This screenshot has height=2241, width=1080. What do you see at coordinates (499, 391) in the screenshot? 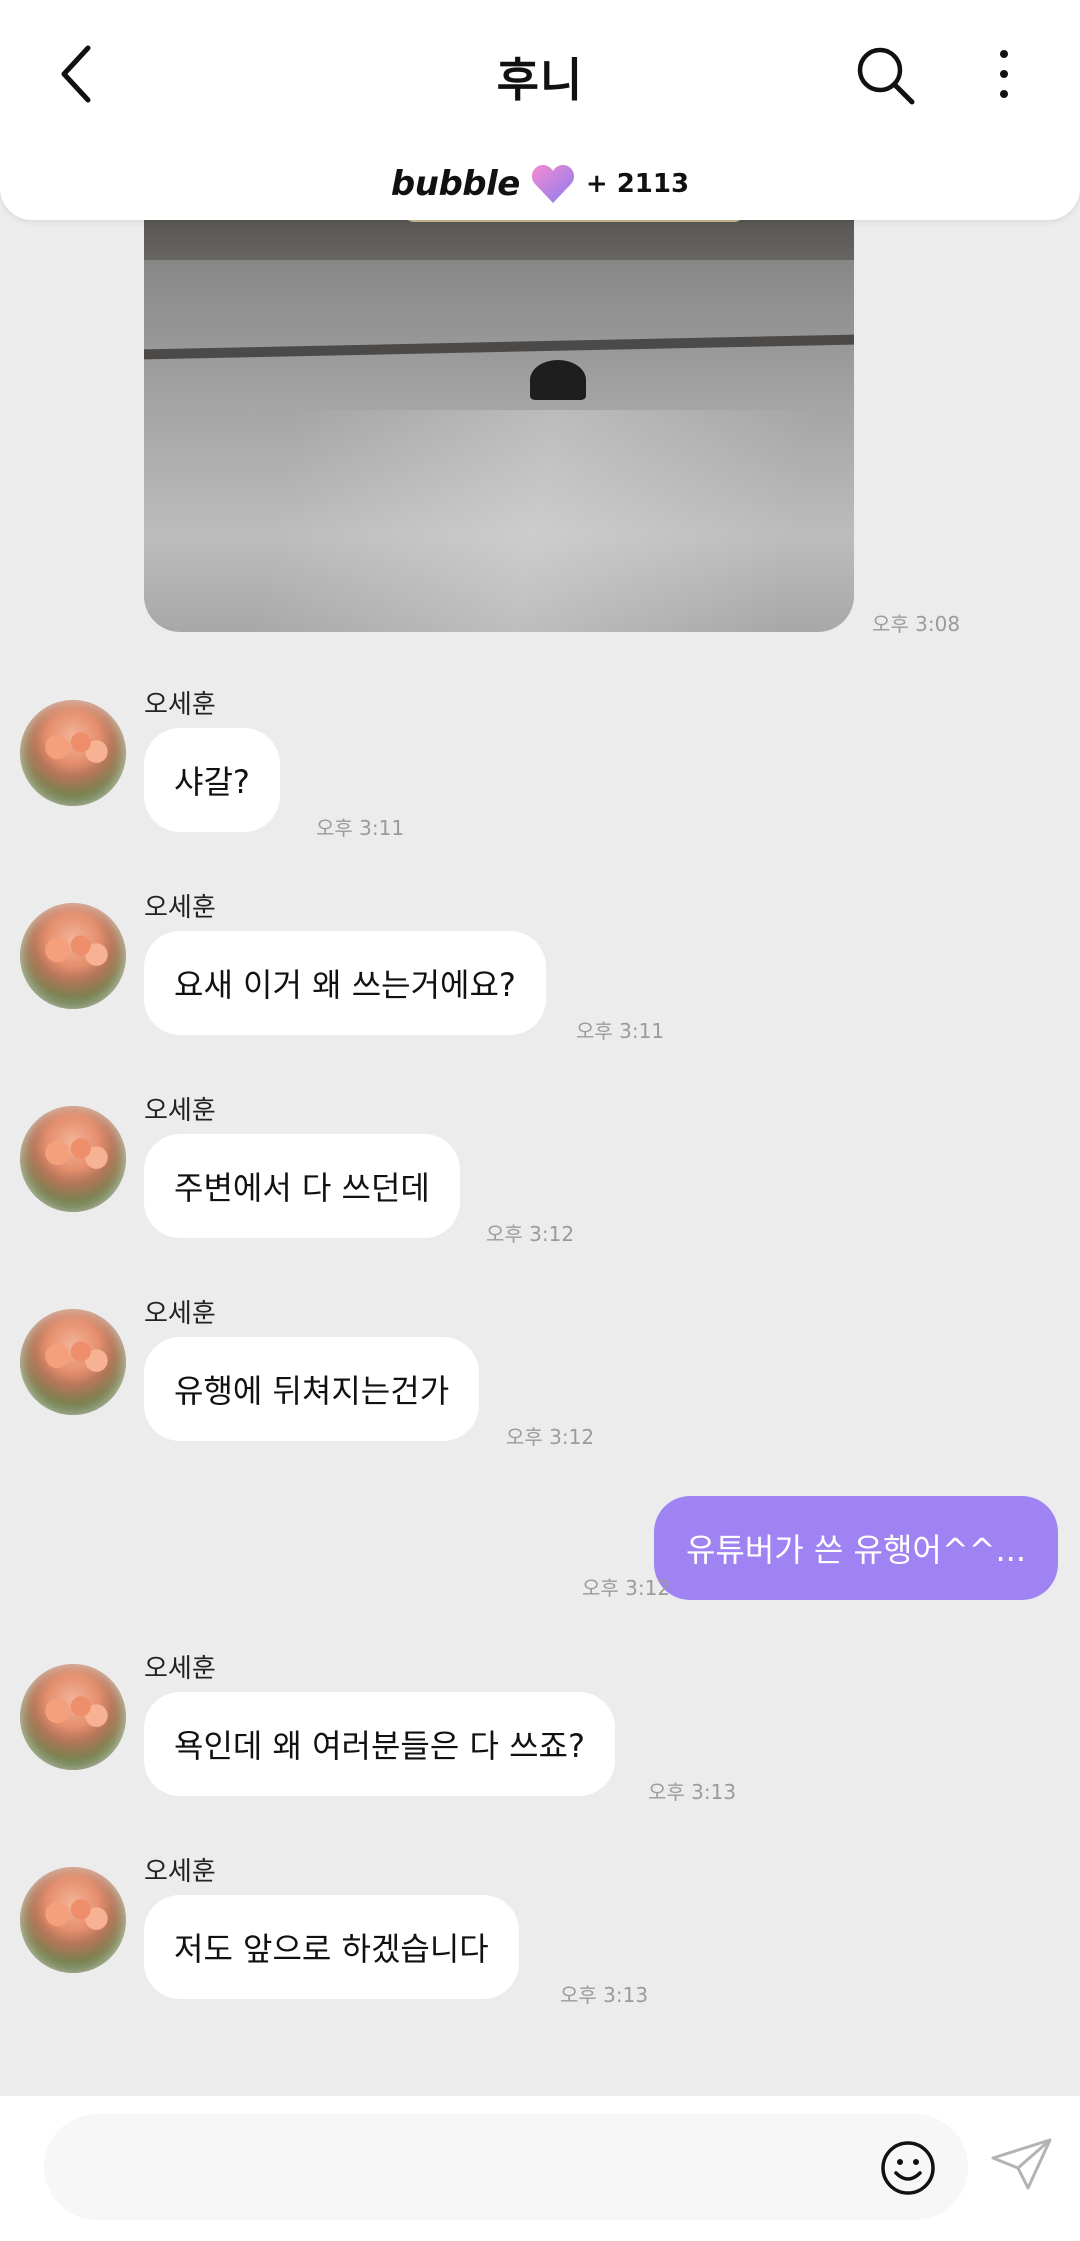
I see `photo-message` at bounding box center [499, 391].